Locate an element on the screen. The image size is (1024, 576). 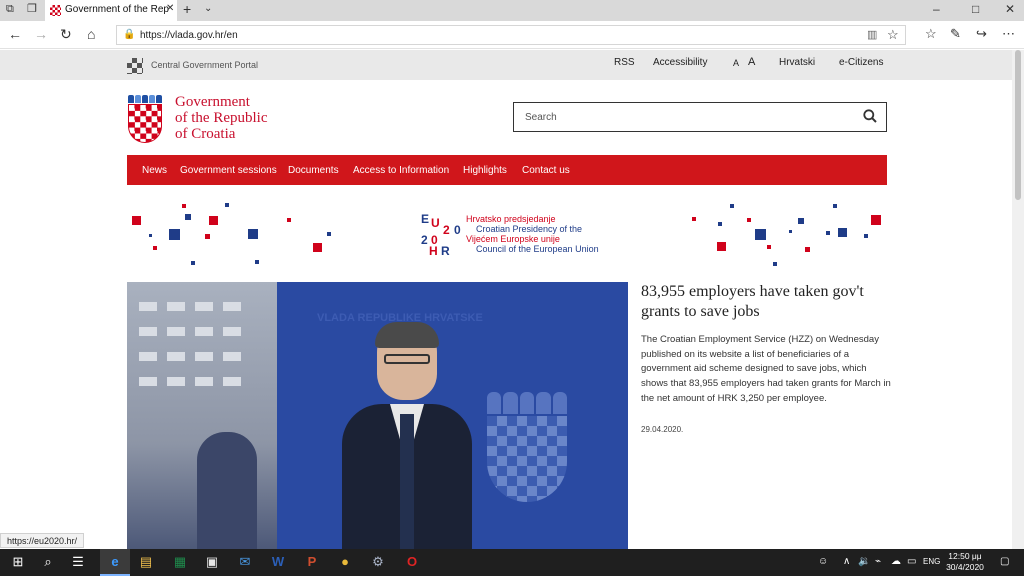
tab-preview-icon: ❐ is located at coordinates (33, 9).